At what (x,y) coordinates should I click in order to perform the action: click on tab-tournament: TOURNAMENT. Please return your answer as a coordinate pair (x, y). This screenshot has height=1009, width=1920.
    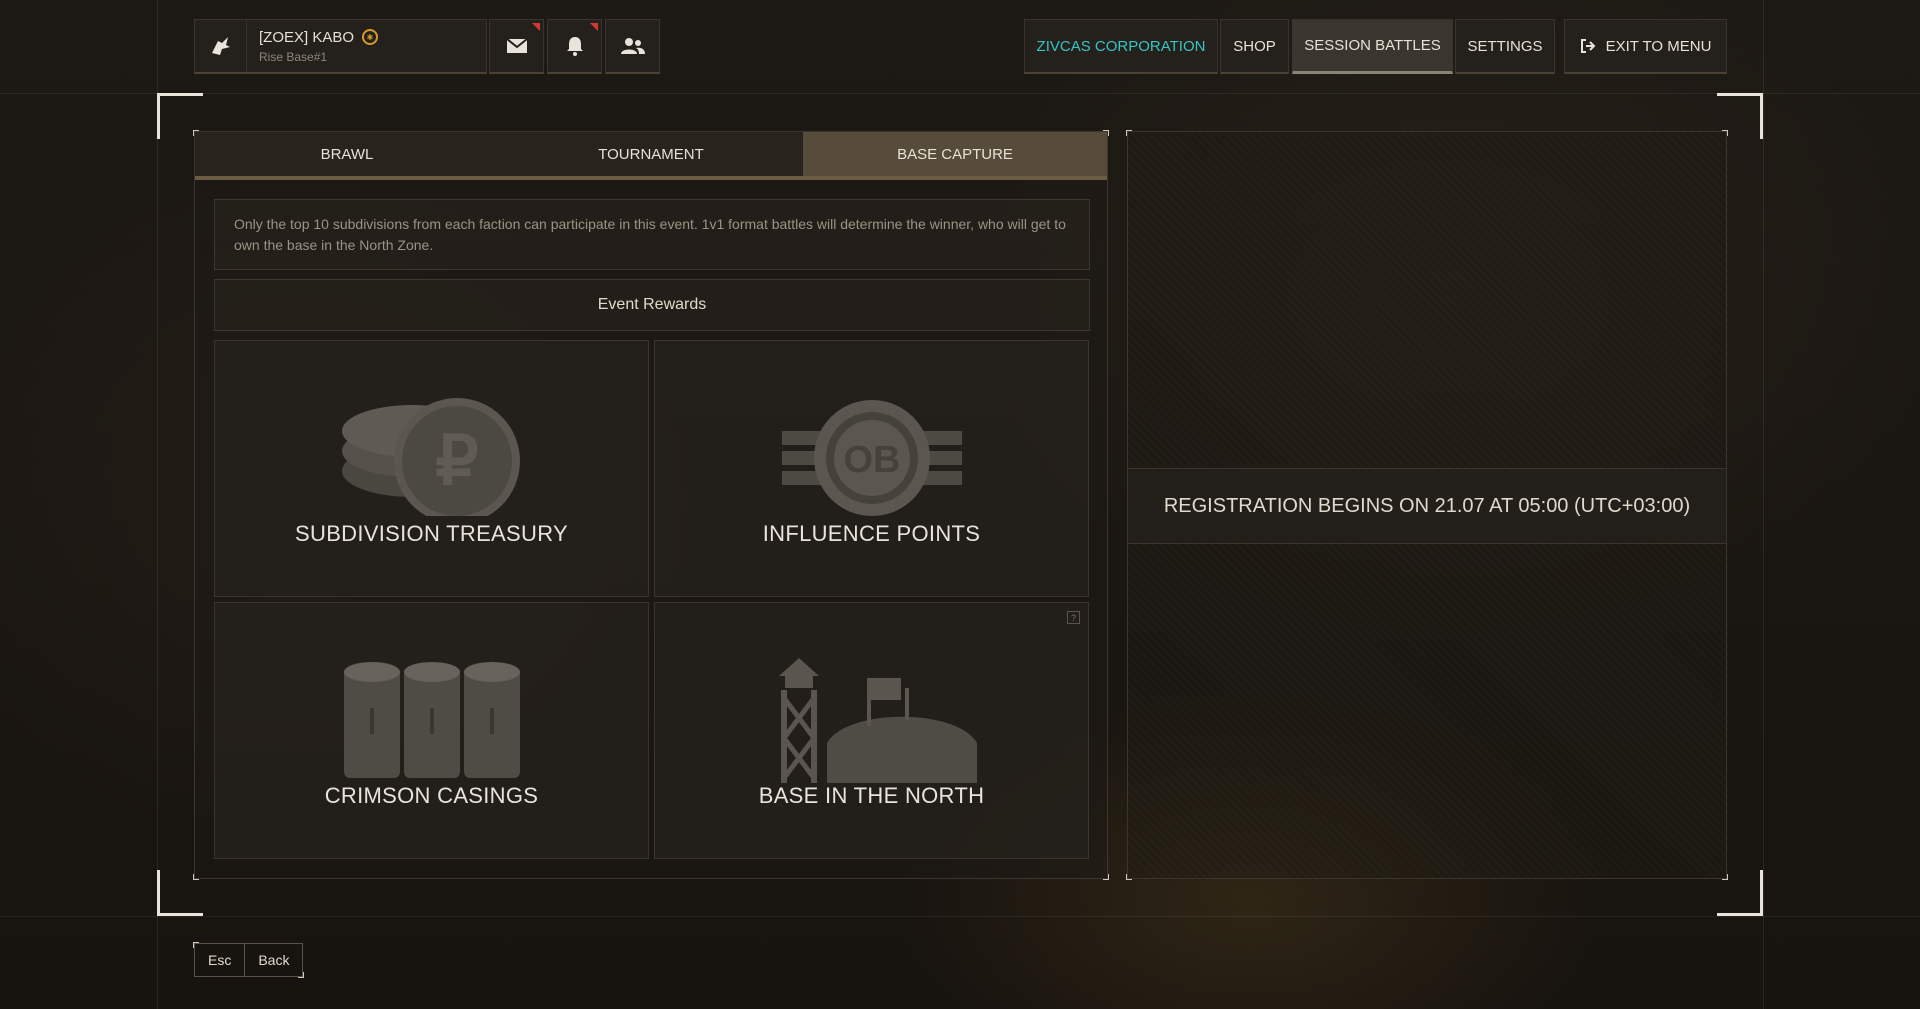
    Looking at the image, I should click on (651, 154).